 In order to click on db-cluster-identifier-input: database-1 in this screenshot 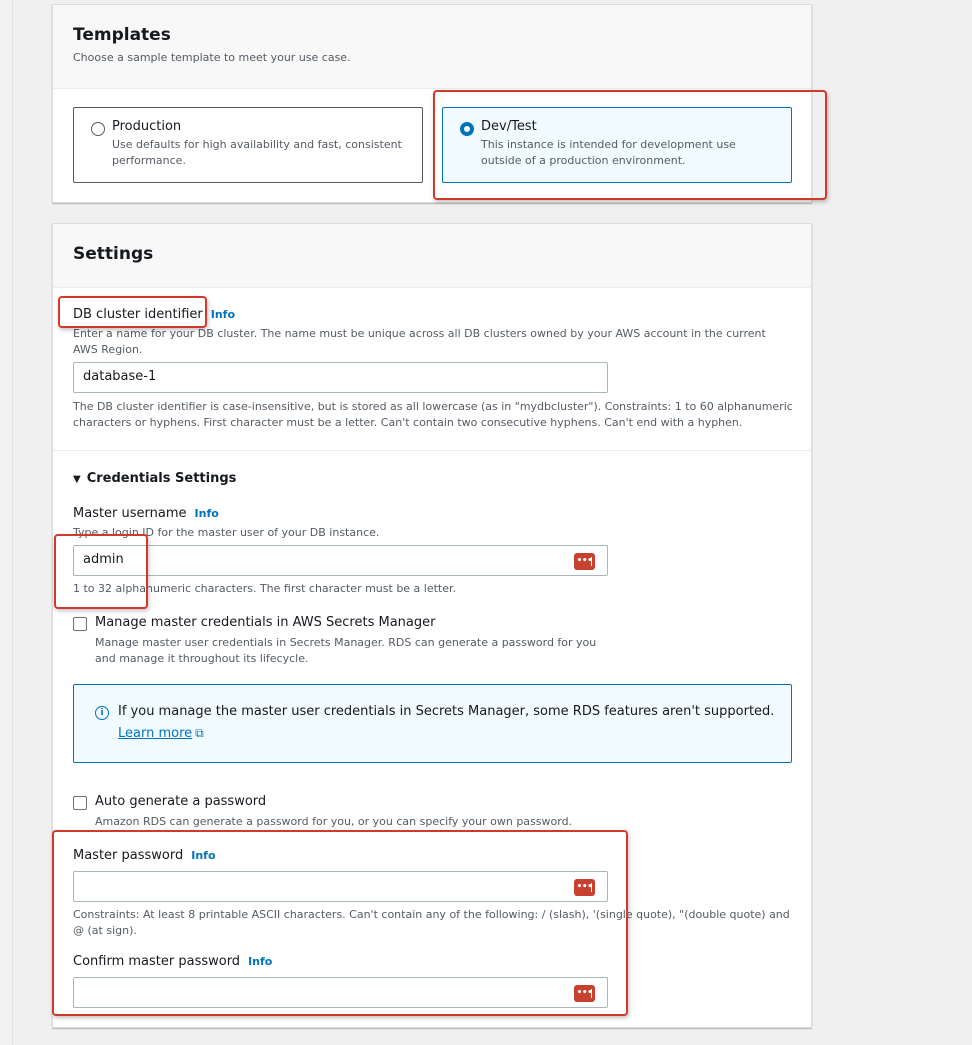, I will do `click(340, 377)`.